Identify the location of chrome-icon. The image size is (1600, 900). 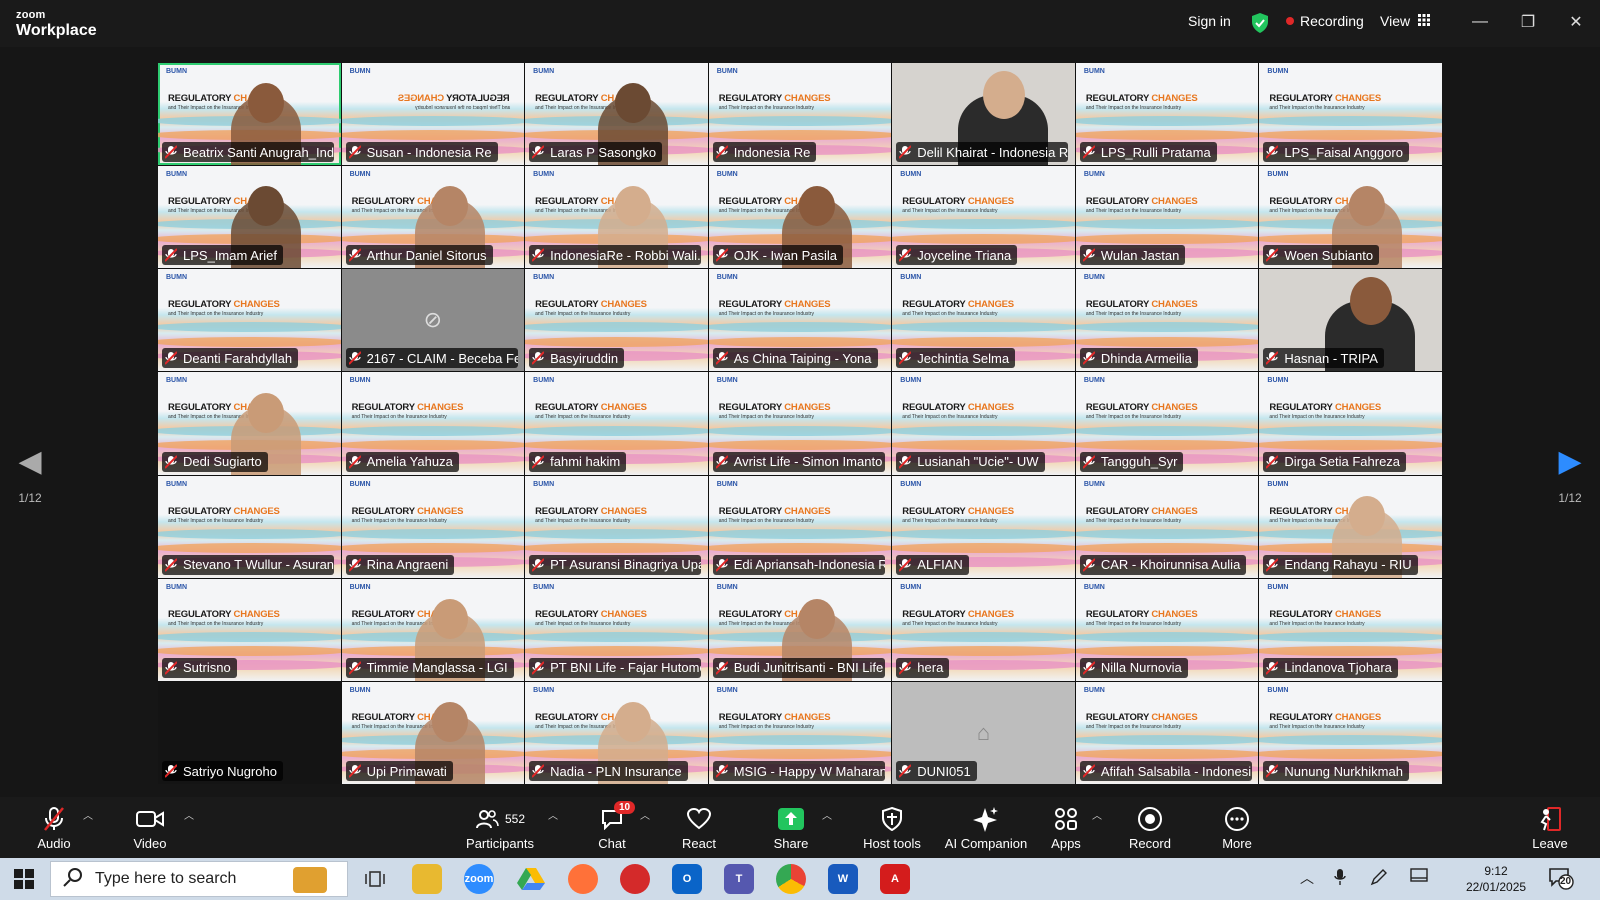
(791, 879).